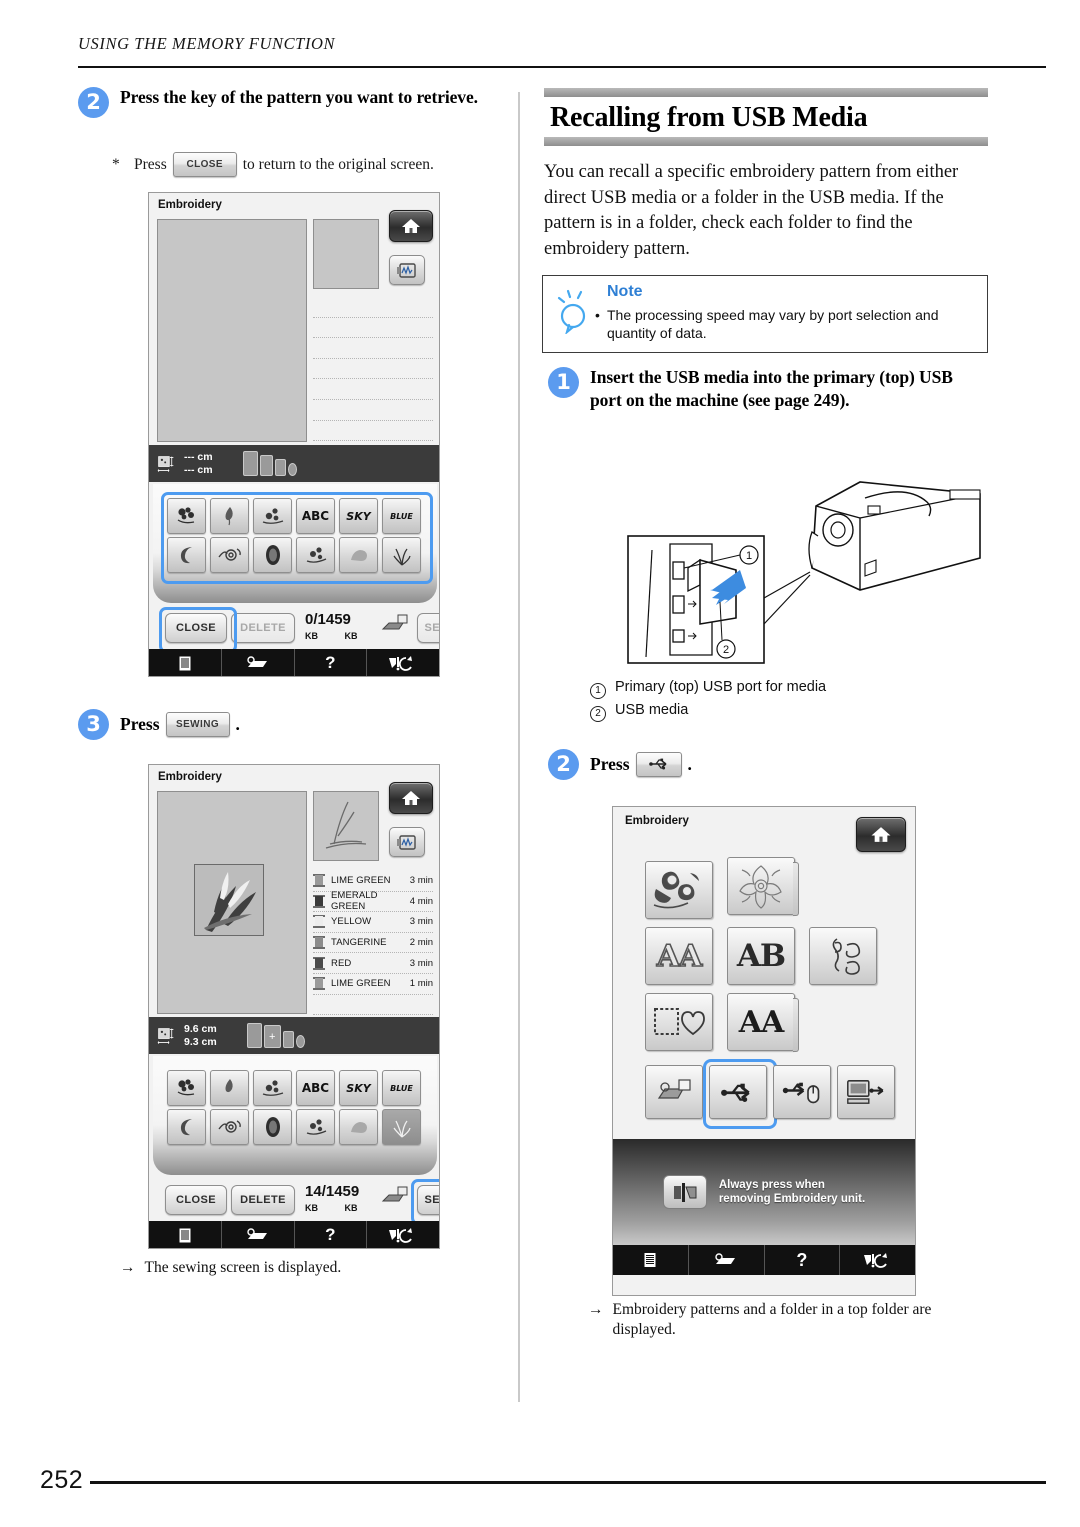 Image resolution: width=1080 pixels, height=1527 pixels. What do you see at coordinates (802, 1092) in the screenshot?
I see `usb-mouse-source-key` at bounding box center [802, 1092].